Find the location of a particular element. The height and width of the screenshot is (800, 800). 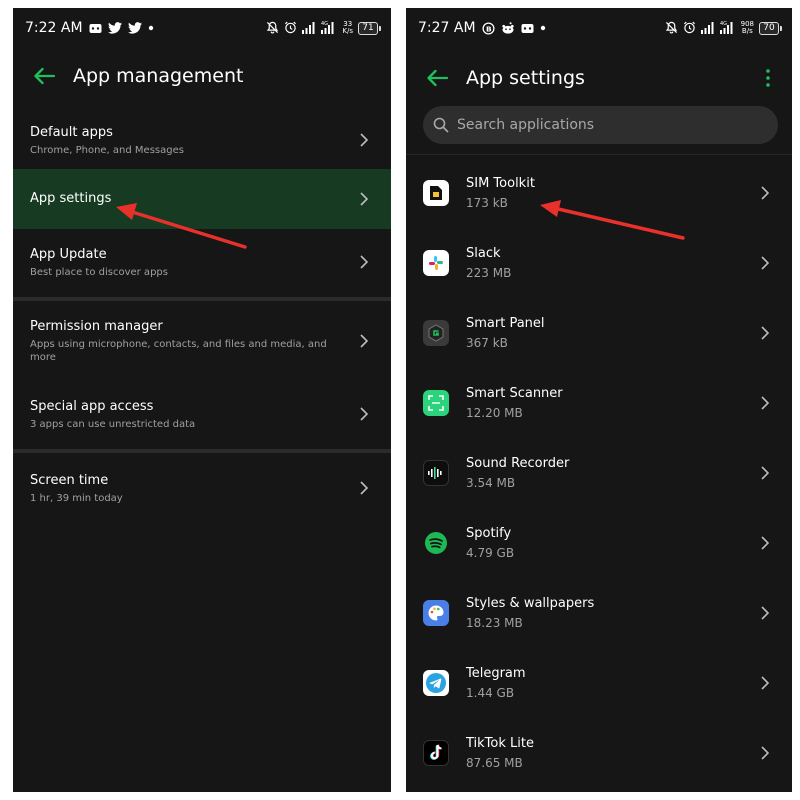

app-size: 367 kB is located at coordinates (487, 343).